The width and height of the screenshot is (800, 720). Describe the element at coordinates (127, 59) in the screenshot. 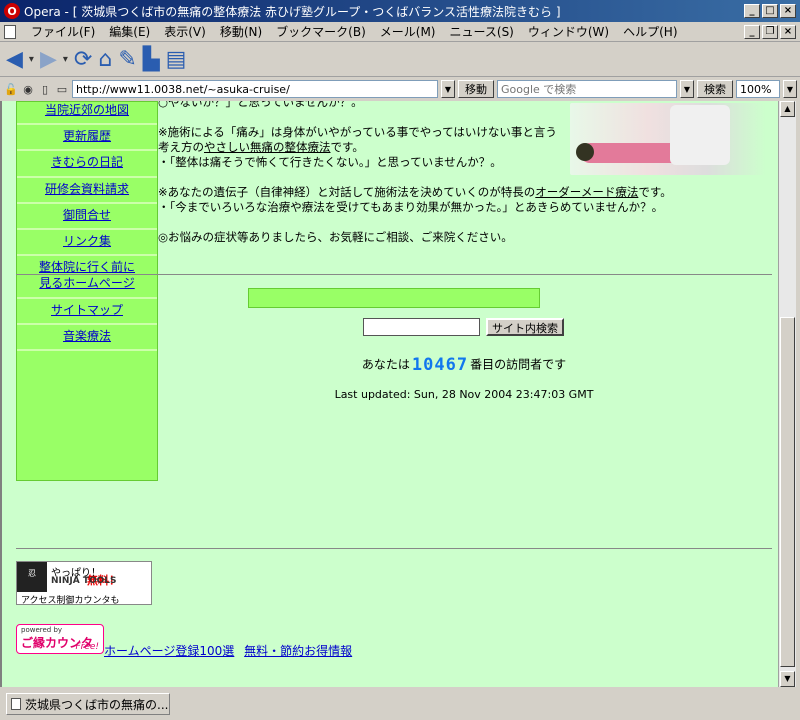

I see `hotlist-icon: ✎` at that location.